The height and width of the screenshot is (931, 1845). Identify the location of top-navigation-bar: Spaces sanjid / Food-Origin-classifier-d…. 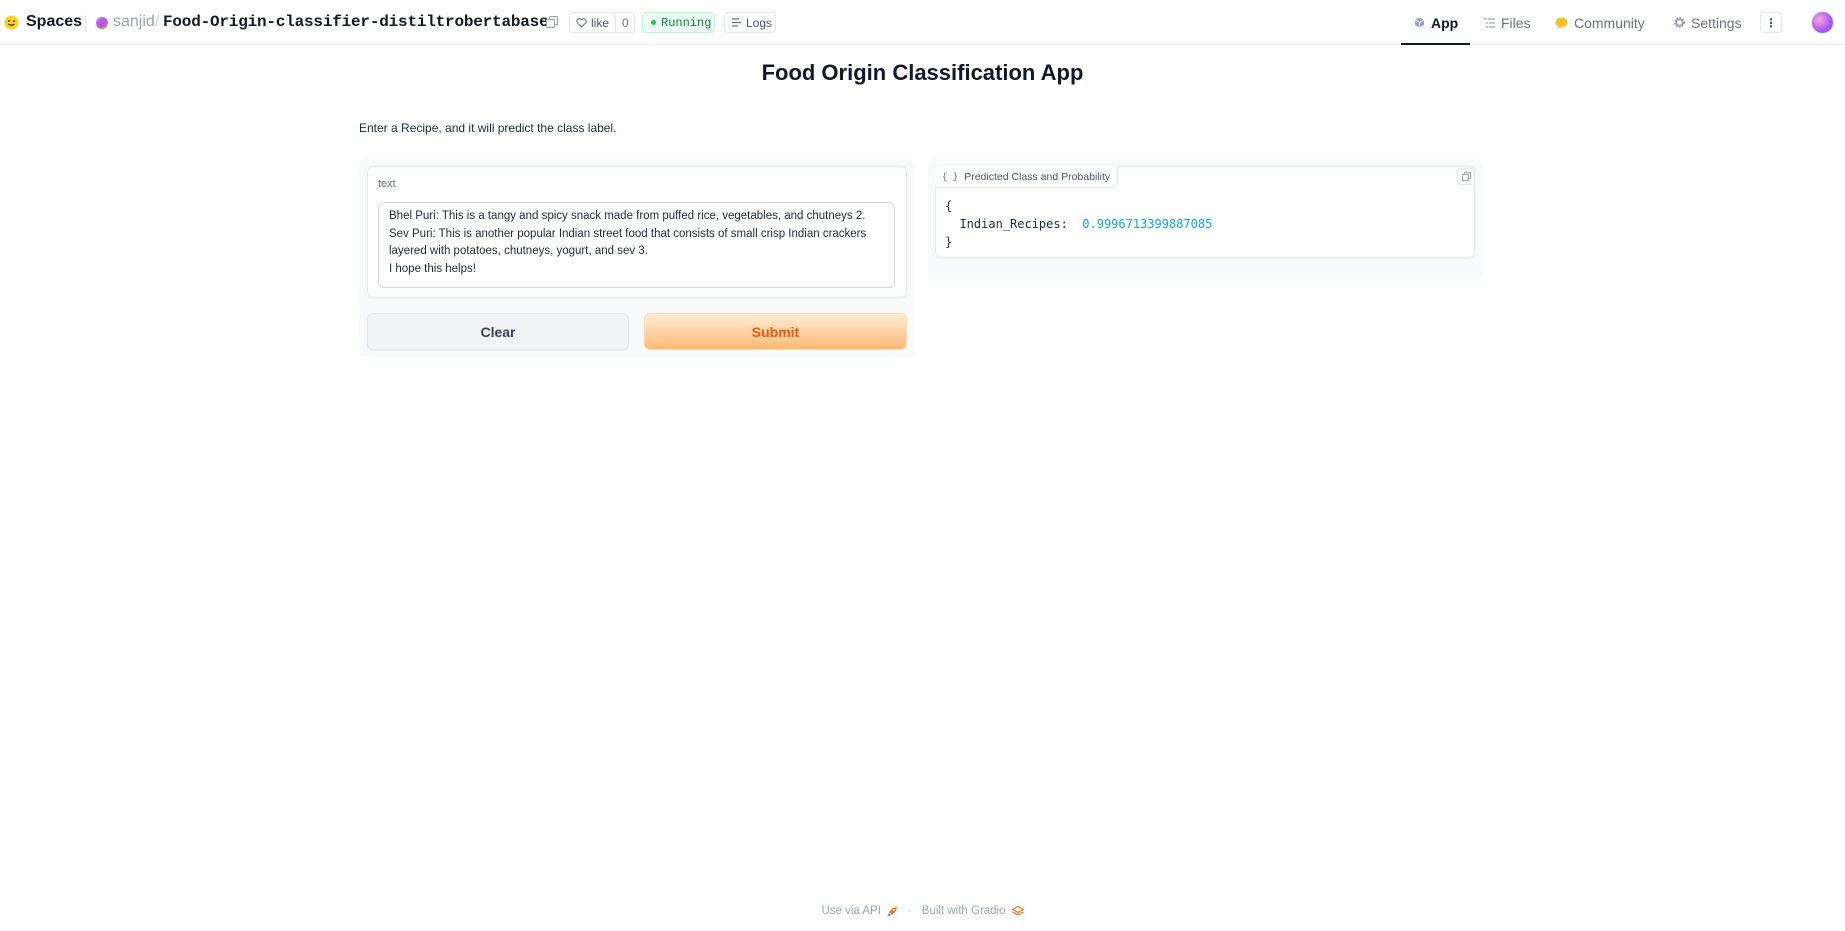
(922, 22).